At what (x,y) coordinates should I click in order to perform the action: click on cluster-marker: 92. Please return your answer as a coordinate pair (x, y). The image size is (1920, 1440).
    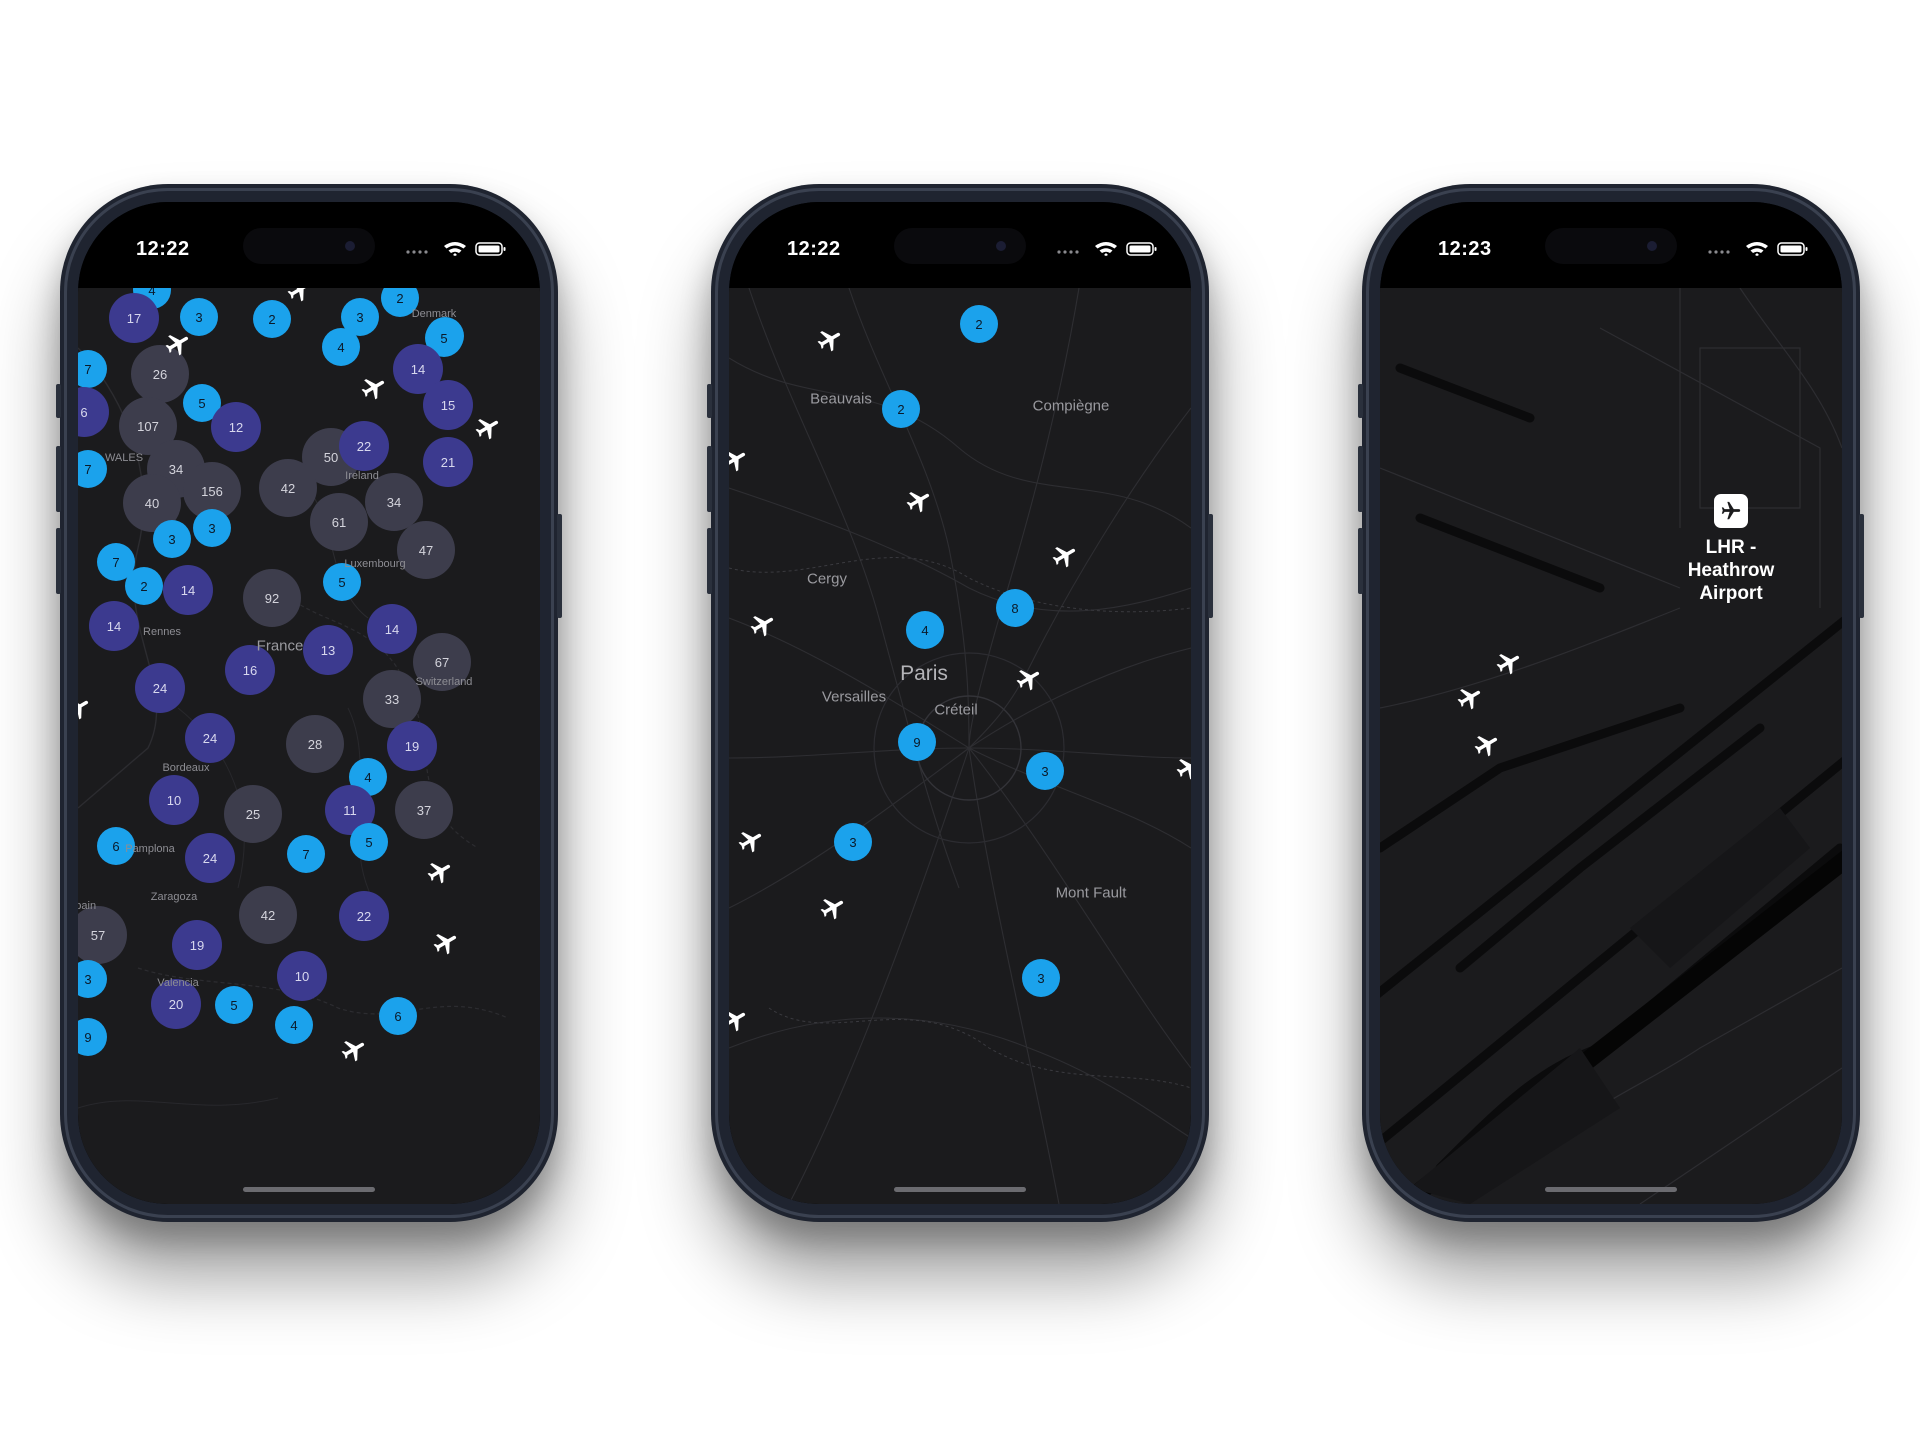
    Looking at the image, I should click on (272, 598).